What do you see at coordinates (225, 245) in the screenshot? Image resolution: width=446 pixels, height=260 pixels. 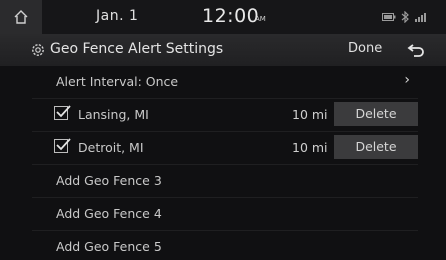 I see `add-geo-fence-row: Add Geo Fence 5` at bounding box center [225, 245].